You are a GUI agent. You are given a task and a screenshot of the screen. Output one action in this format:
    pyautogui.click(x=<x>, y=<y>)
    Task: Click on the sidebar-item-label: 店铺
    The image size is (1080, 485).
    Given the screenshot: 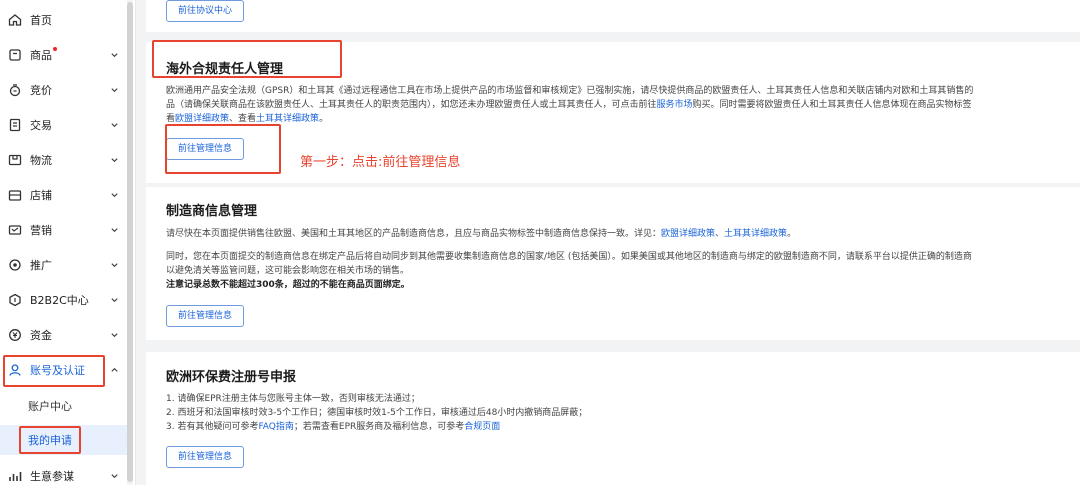 What is the action you would take?
    pyautogui.click(x=41, y=195)
    